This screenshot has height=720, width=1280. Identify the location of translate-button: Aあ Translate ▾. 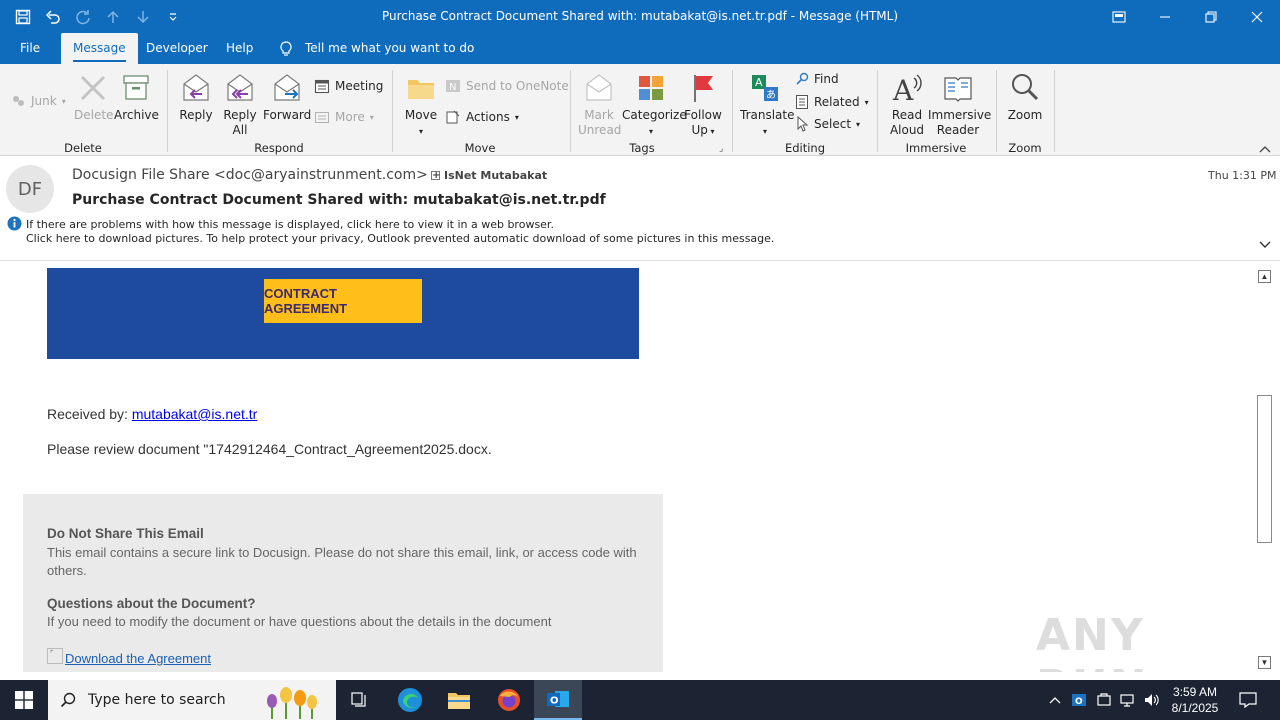
(767, 105).